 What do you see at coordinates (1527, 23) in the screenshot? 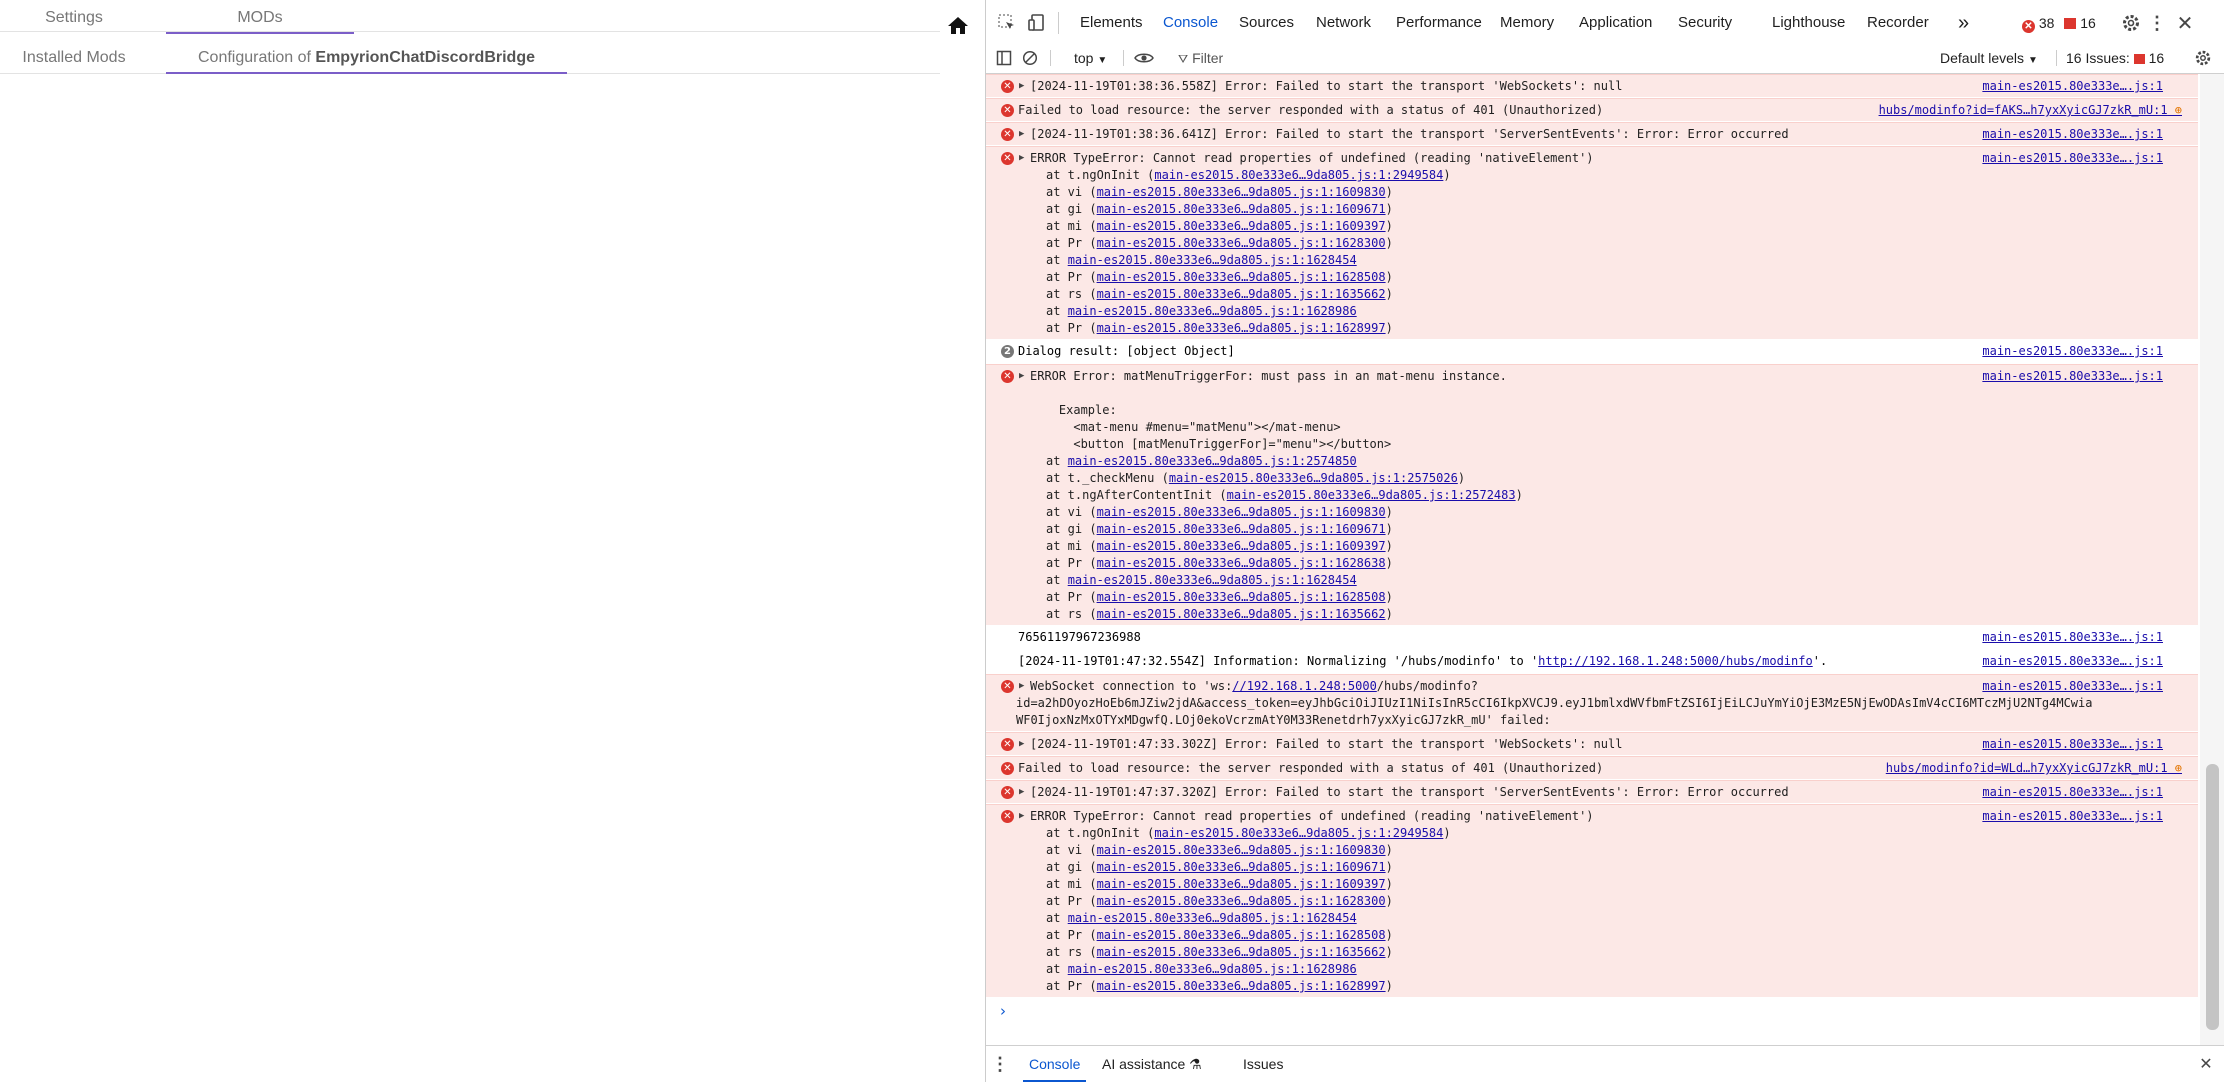
I see `tab-memory: Memory` at bounding box center [1527, 23].